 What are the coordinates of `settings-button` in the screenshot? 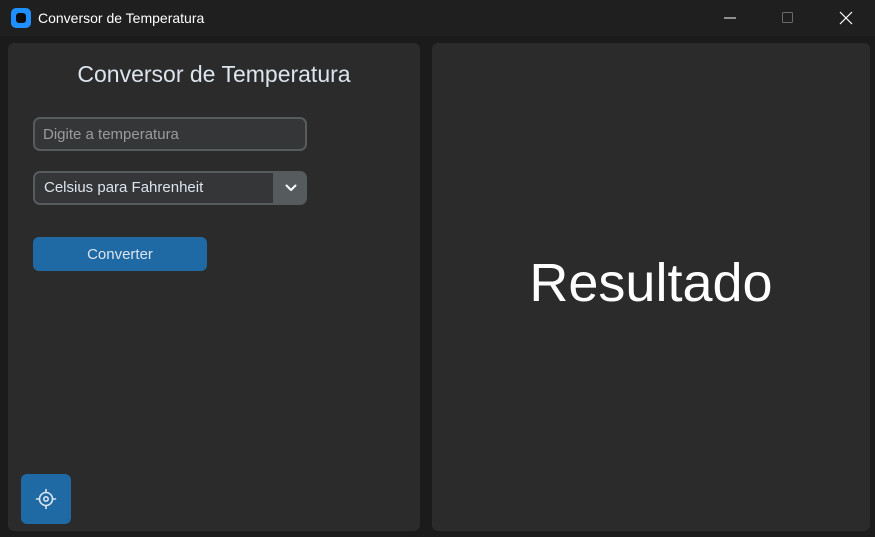 It's located at (46, 499).